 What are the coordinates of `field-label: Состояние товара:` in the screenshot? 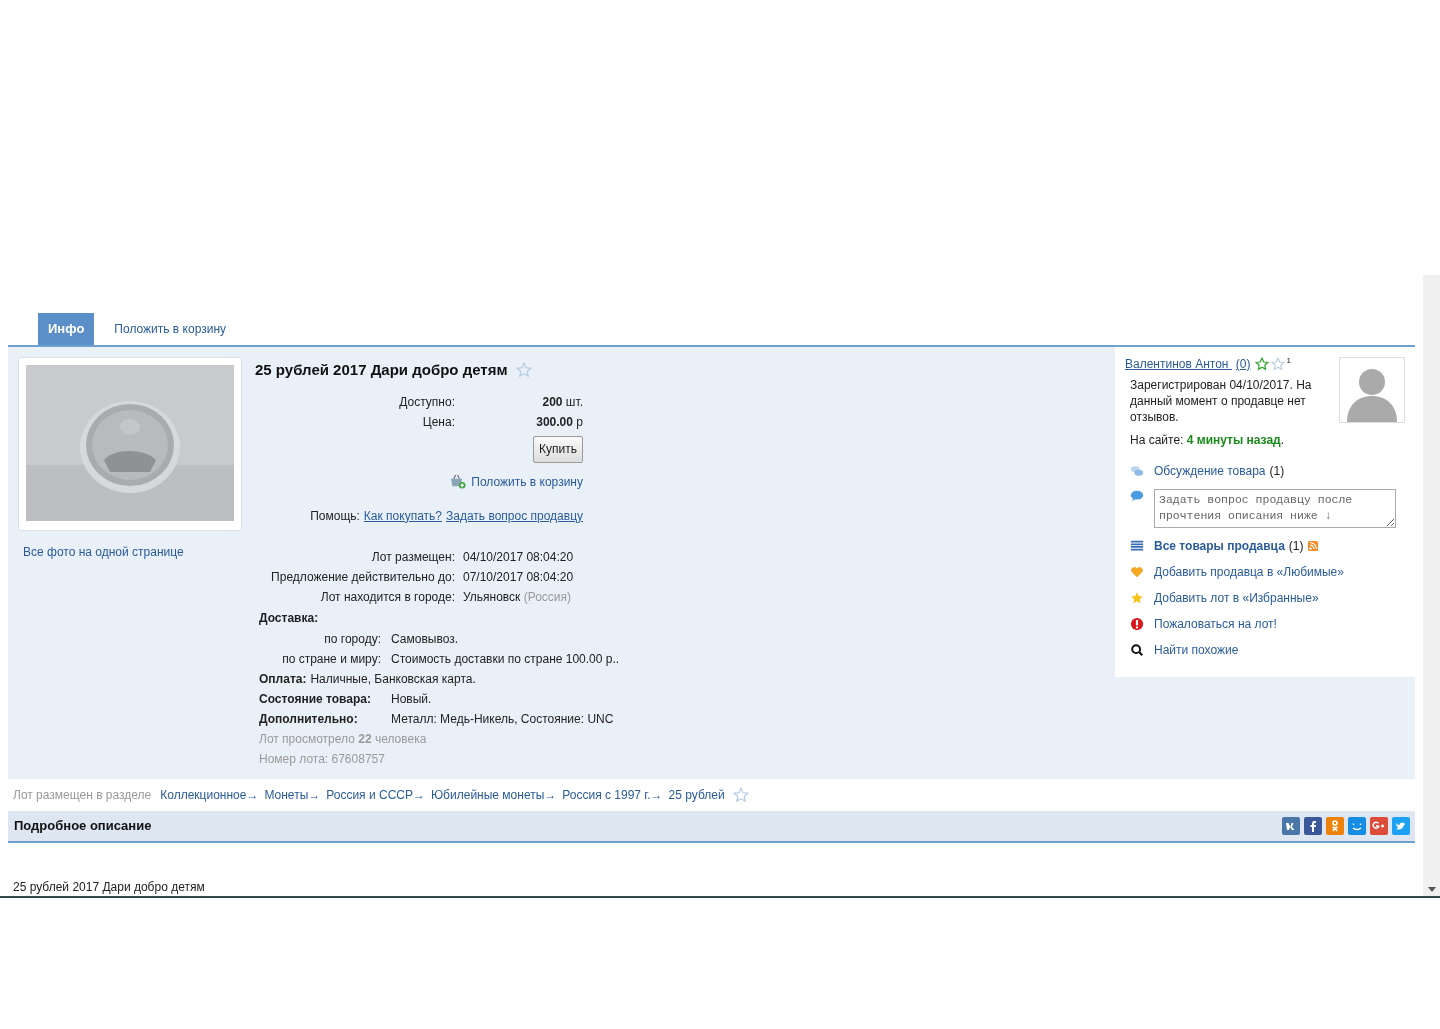 It's located at (315, 699).